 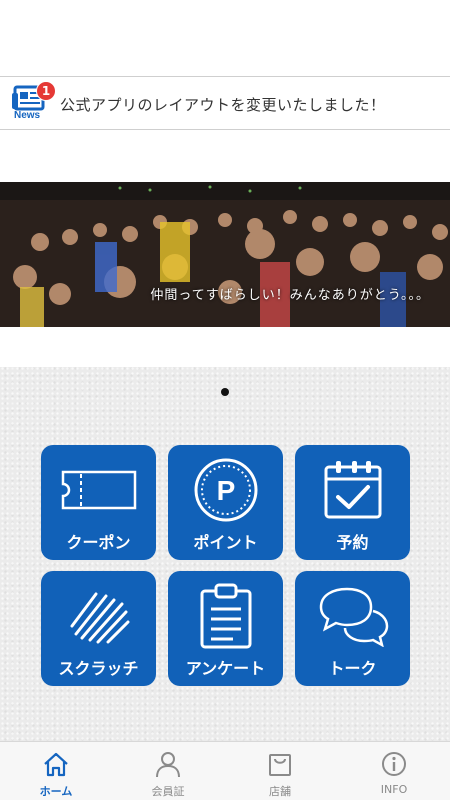 I want to click on coupon-button: クーポン, so click(x=98, y=502).